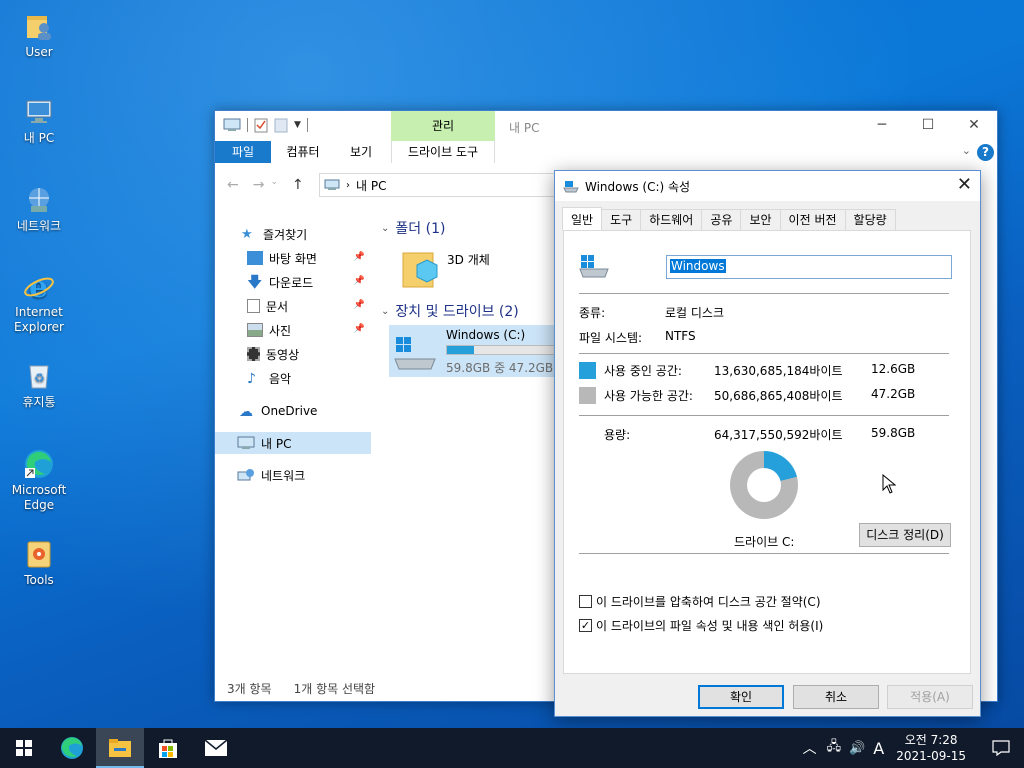 The image size is (1024, 768). Describe the element at coordinates (471, 270) in the screenshot. I see `folder-item-3d-objects: 3D 개체` at that location.